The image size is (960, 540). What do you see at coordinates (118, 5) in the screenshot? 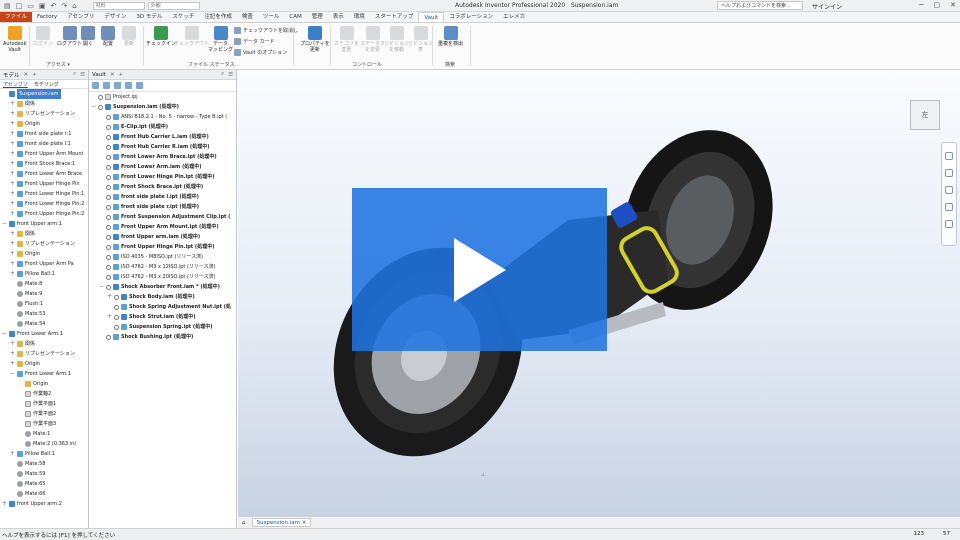
I see `material-dropdown: 材料` at bounding box center [118, 5].